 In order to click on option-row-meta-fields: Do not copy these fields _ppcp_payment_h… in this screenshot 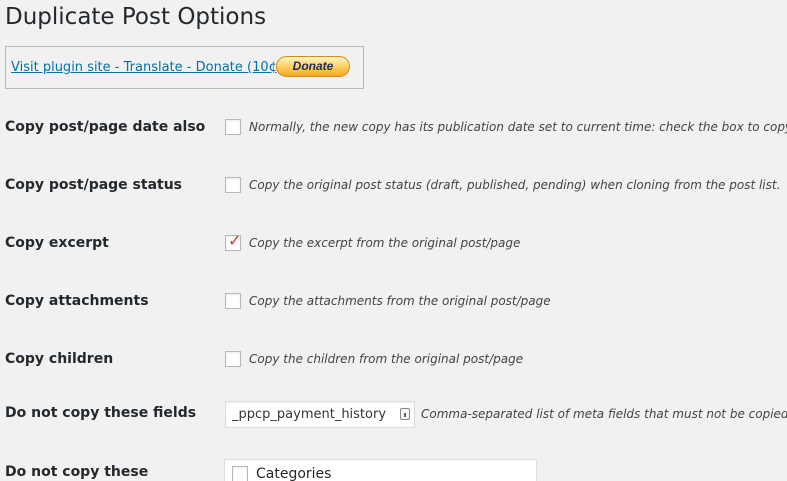, I will do `click(393, 416)`.